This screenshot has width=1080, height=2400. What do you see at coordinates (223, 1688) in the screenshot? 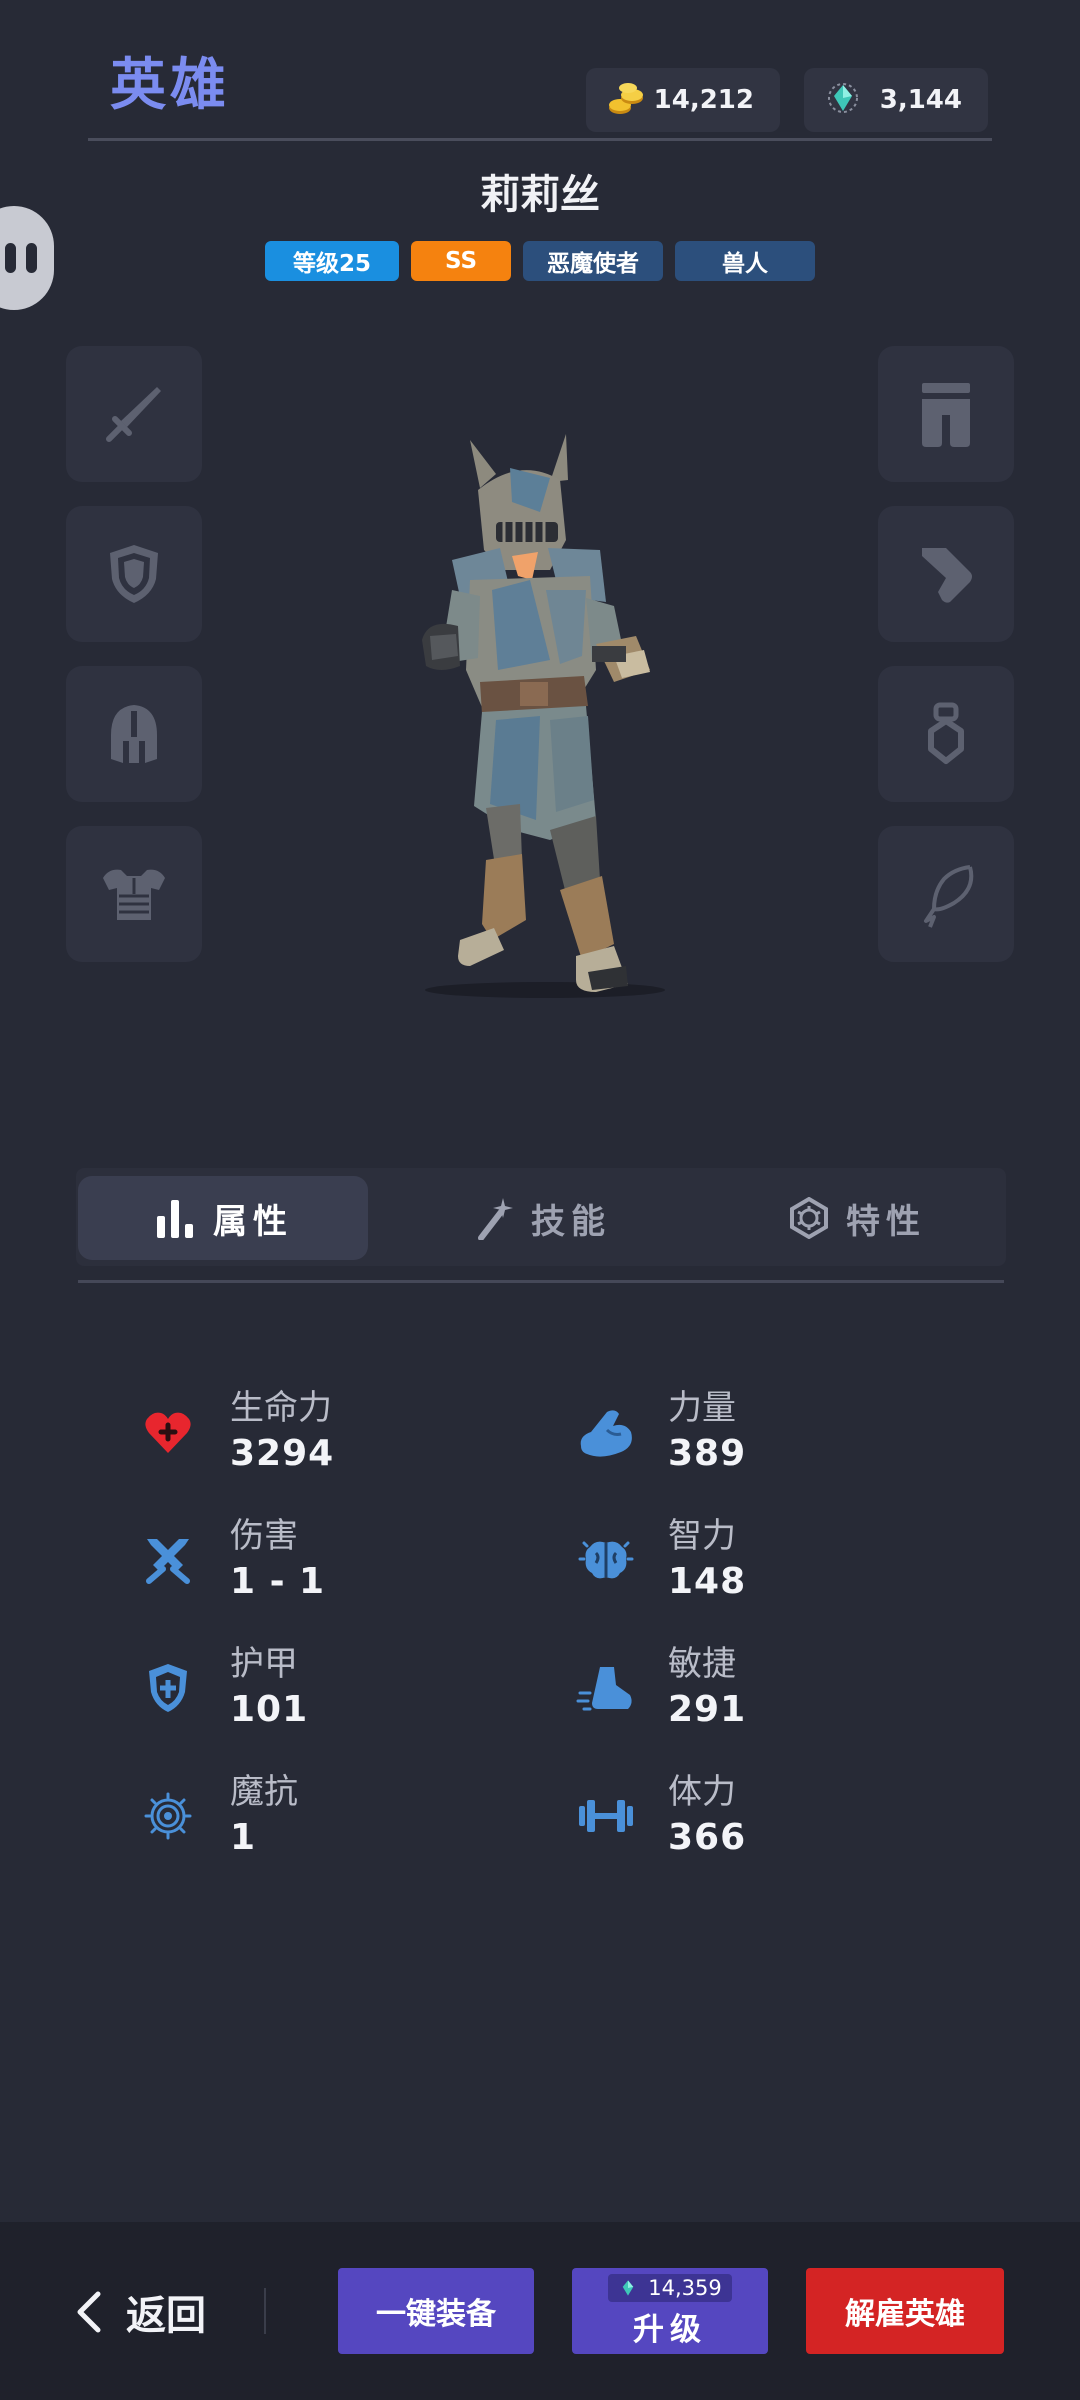
I see `stat-armor: 护甲 101` at bounding box center [223, 1688].